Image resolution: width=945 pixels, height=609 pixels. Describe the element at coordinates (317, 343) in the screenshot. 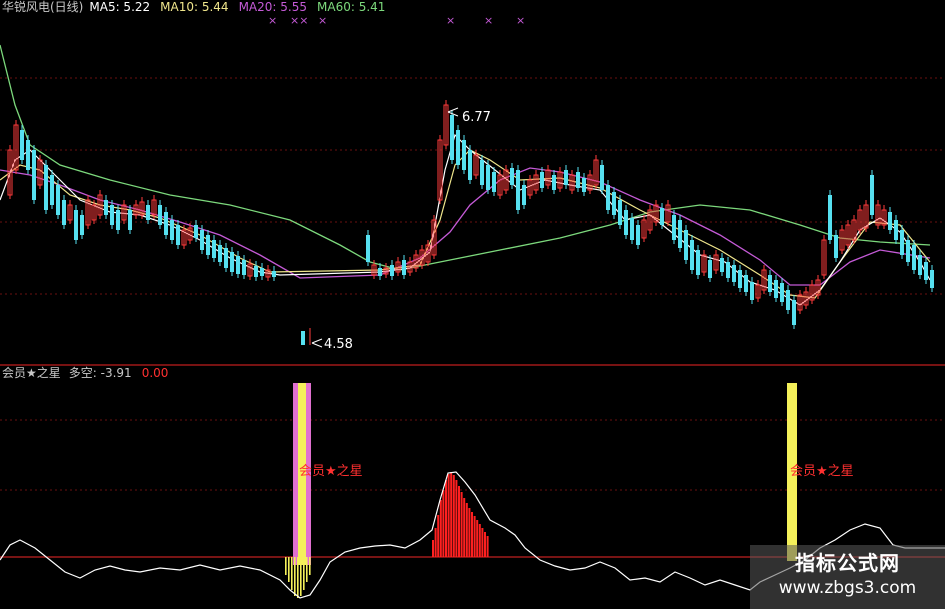

I see `low-marker-icon` at that location.